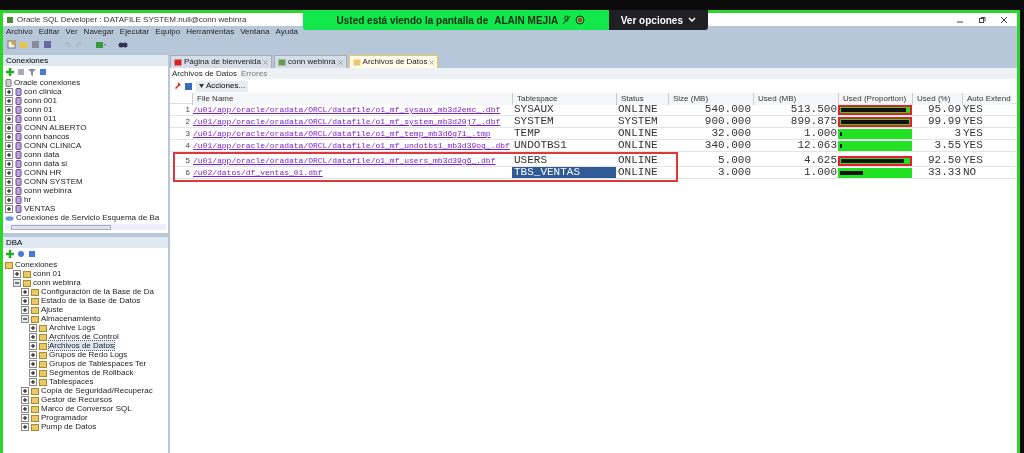 The image size is (1024, 453). What do you see at coordinates (69, 426) in the screenshot?
I see `tree-item: Pump de Datos` at bounding box center [69, 426].